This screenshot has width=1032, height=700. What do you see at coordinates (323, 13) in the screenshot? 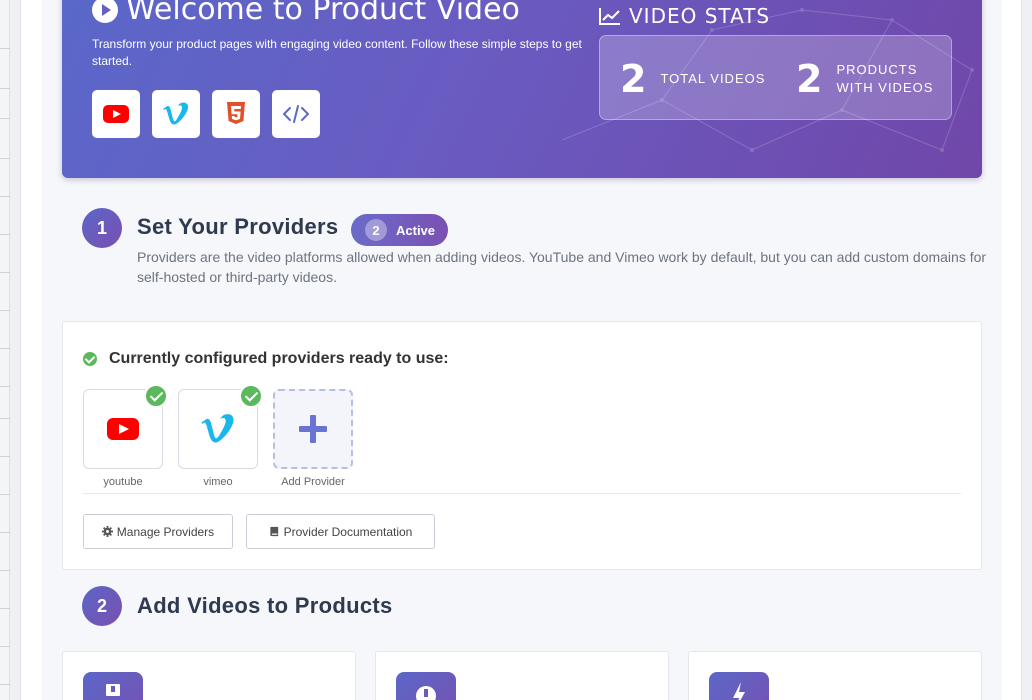
I see `hero-title-text: Welcome to Product Video` at bounding box center [323, 13].